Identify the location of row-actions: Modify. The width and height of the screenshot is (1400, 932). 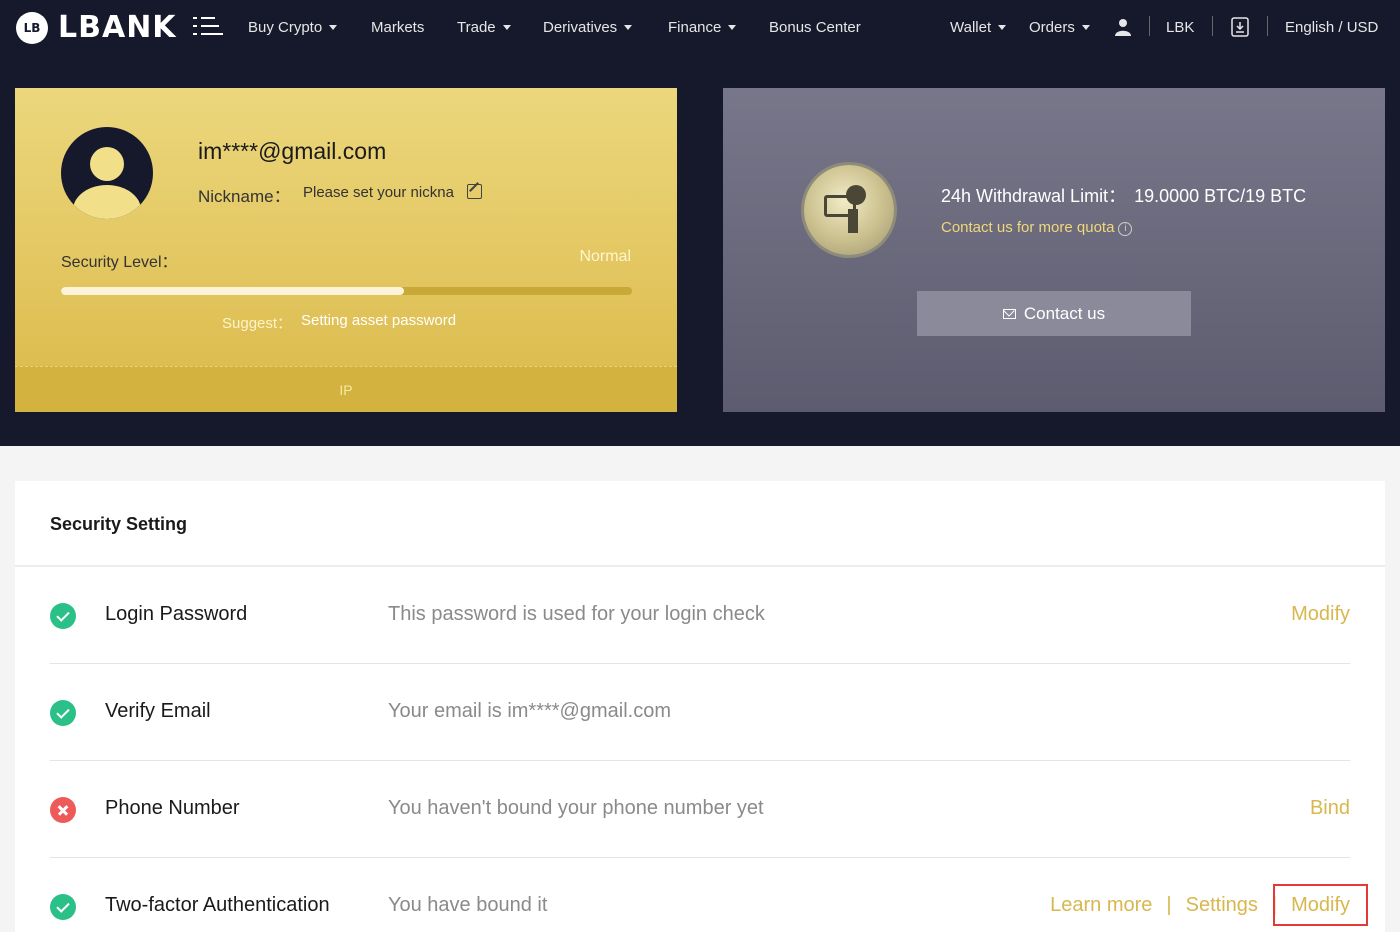
(1320, 614).